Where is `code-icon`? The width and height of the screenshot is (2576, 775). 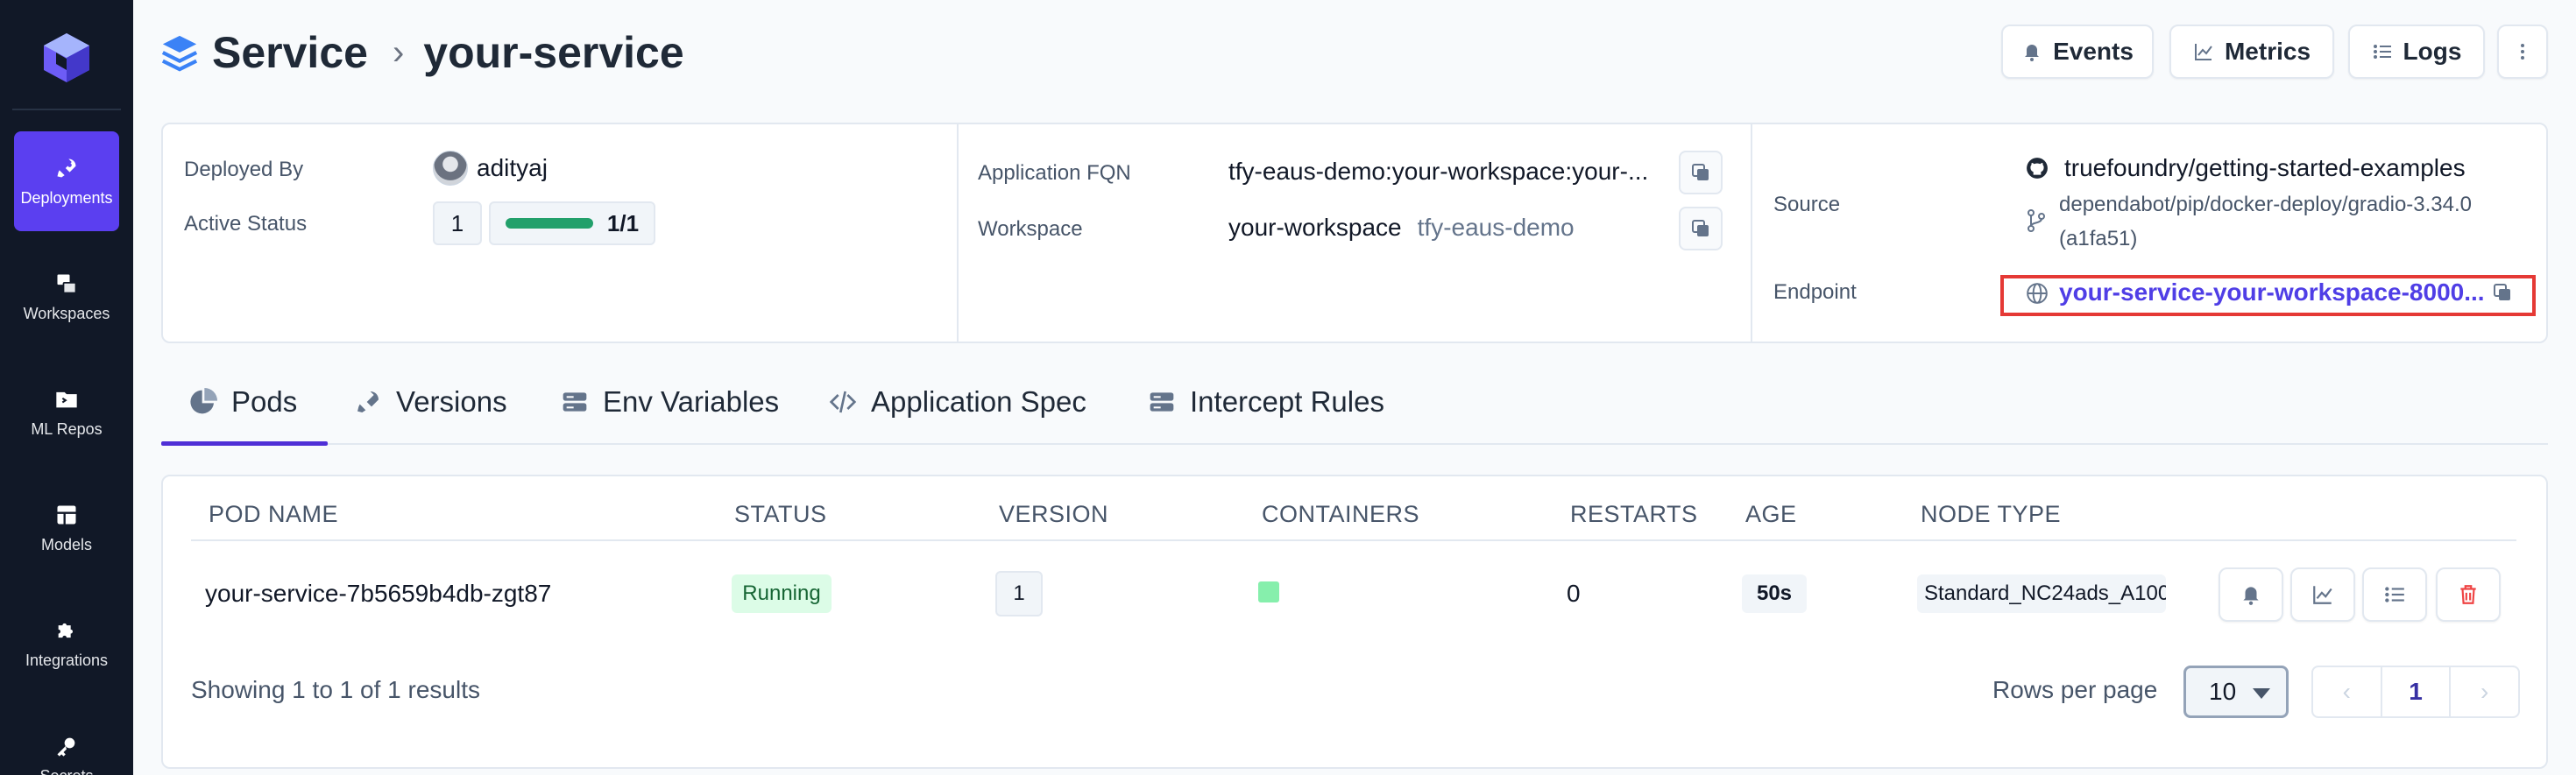 code-icon is located at coordinates (843, 402).